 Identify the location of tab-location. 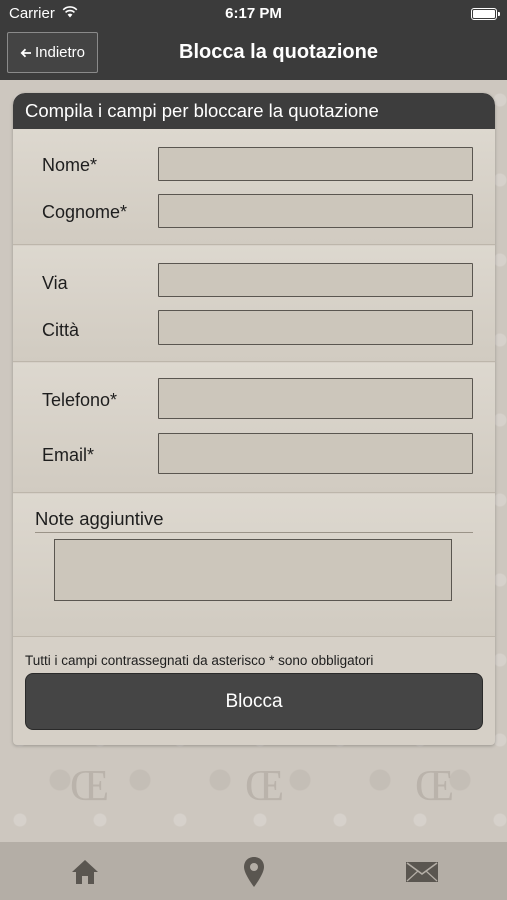
(254, 872).